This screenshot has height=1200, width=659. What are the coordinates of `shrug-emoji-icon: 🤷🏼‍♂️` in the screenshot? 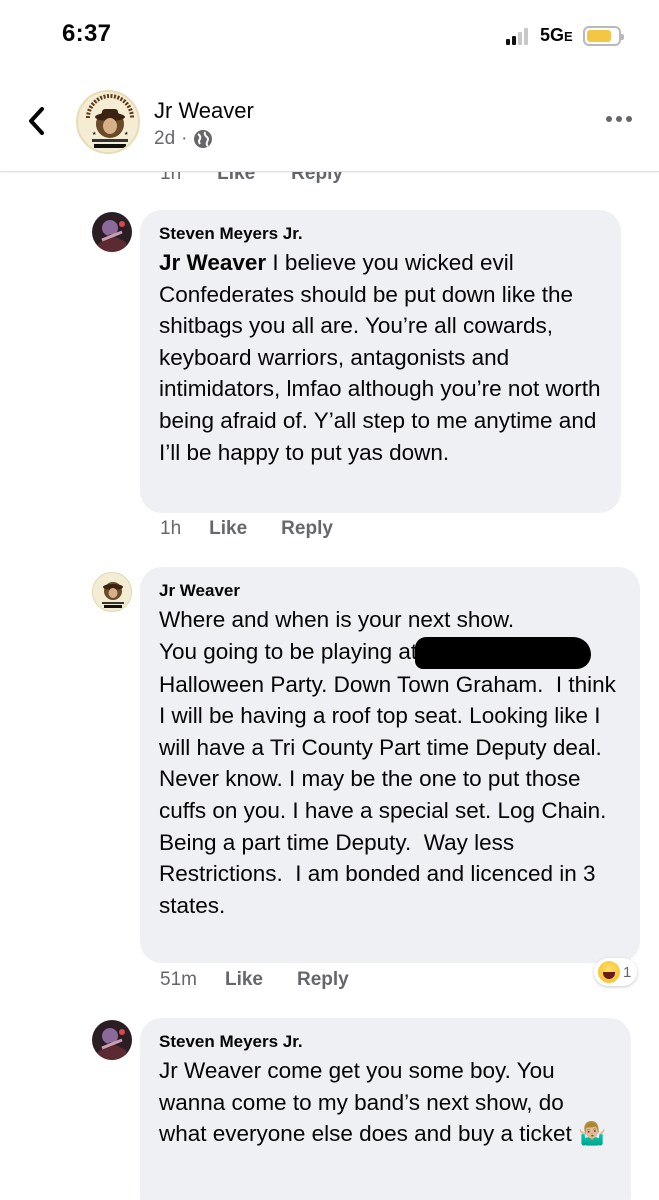 It's located at (592, 1134).